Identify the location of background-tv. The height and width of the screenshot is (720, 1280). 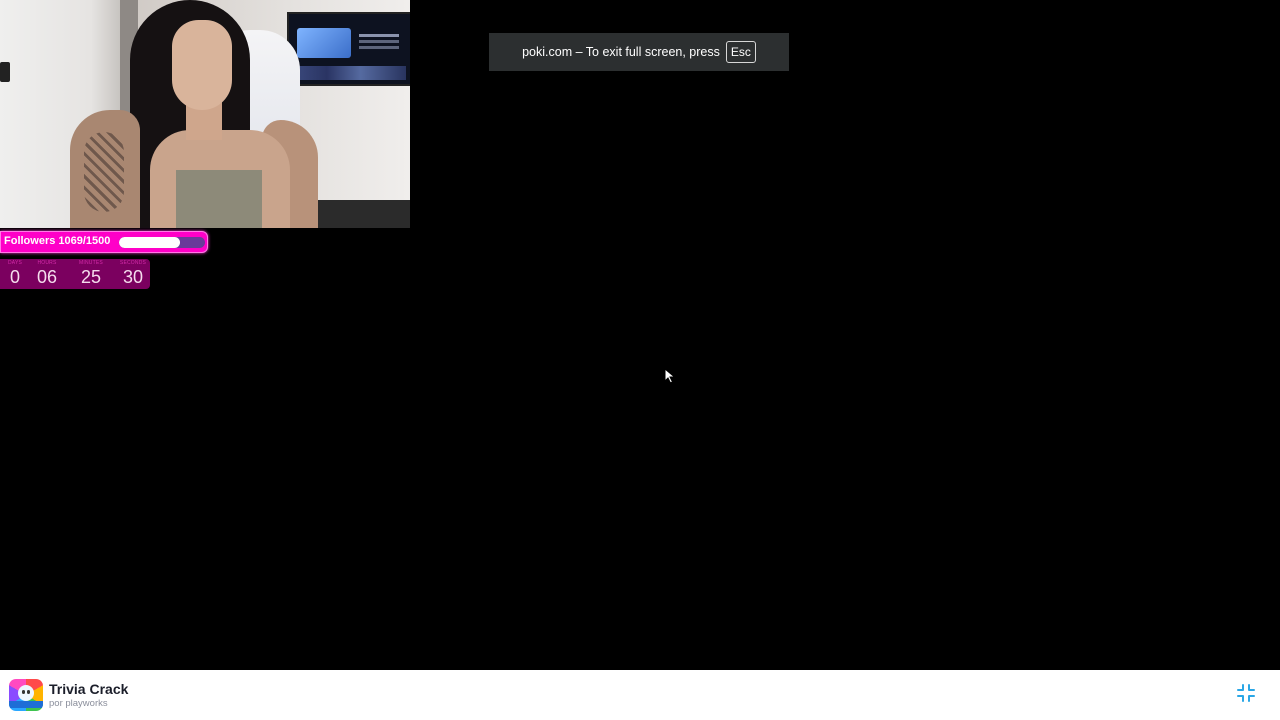
(348, 49).